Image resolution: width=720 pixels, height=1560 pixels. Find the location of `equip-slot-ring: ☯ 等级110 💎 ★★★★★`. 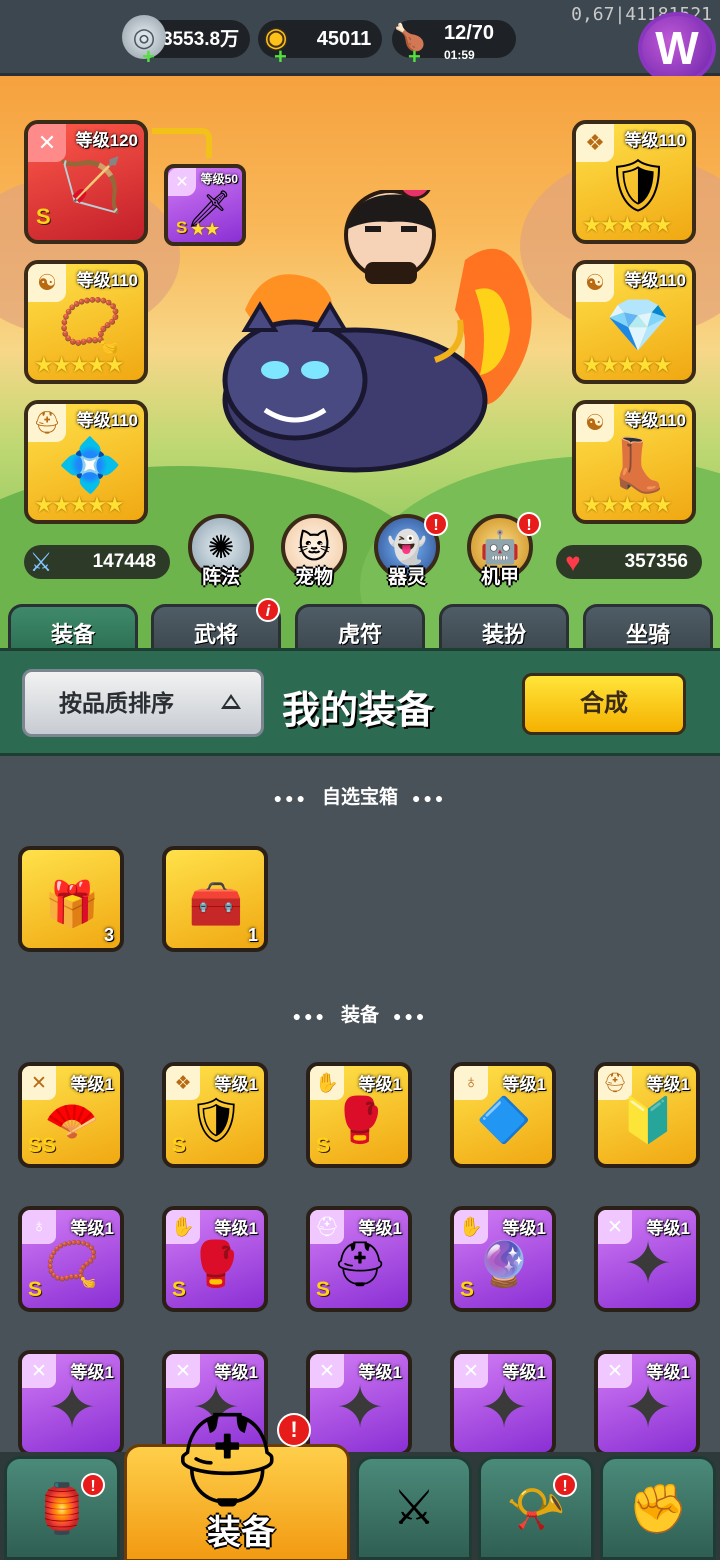

equip-slot-ring: ☯ 等级110 💎 ★★★★★ is located at coordinates (634, 322).